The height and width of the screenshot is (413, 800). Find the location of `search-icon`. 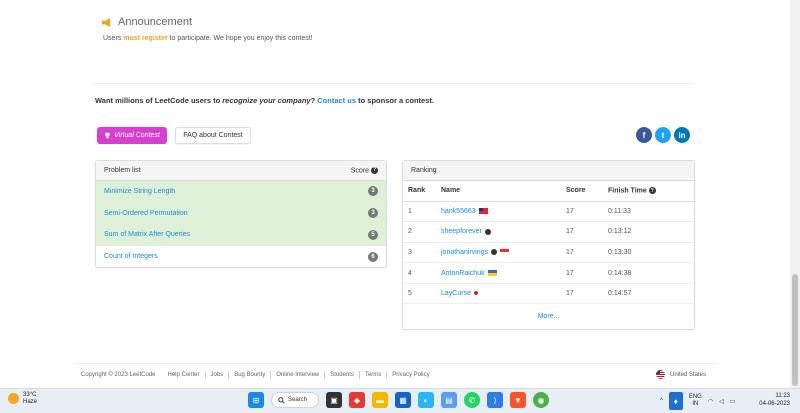

search-icon is located at coordinates (281, 400).